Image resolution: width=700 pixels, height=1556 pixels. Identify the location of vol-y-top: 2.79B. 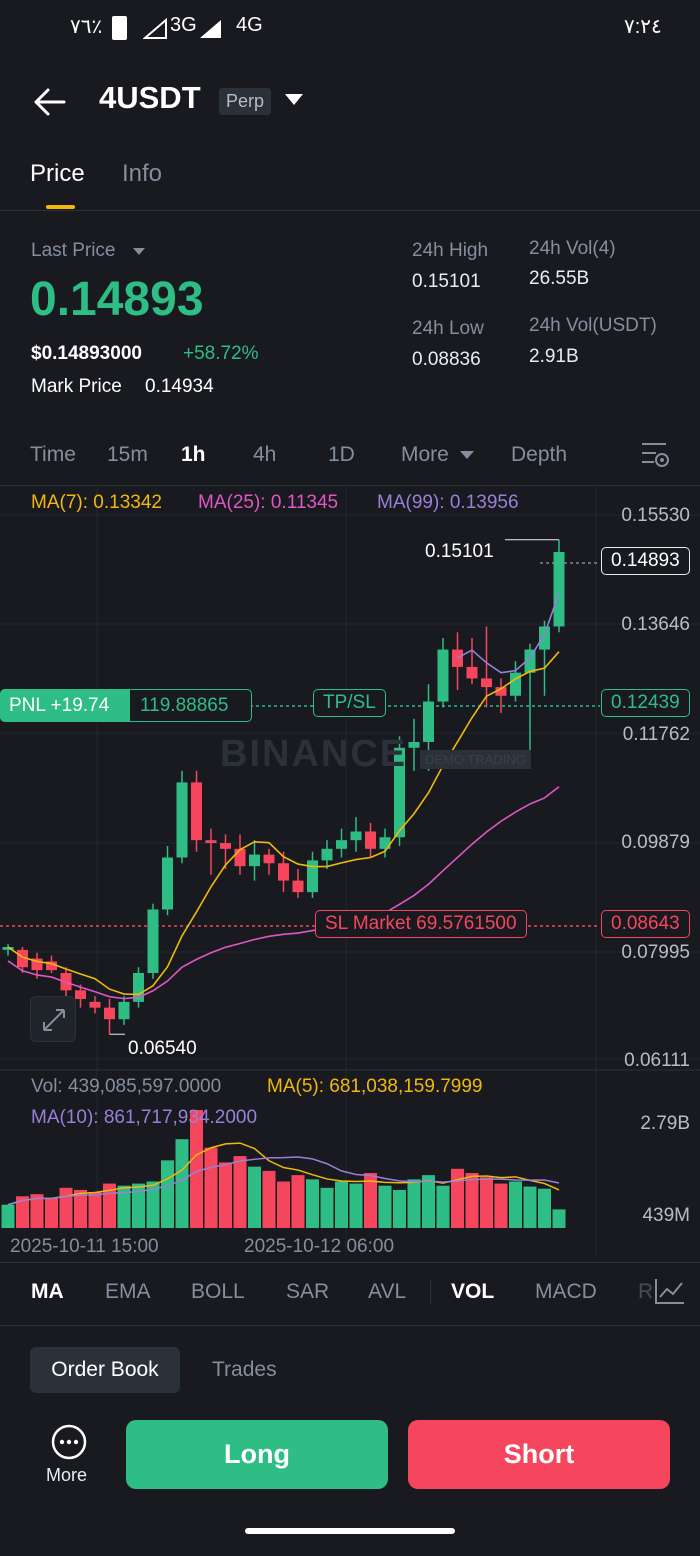
(665, 1123).